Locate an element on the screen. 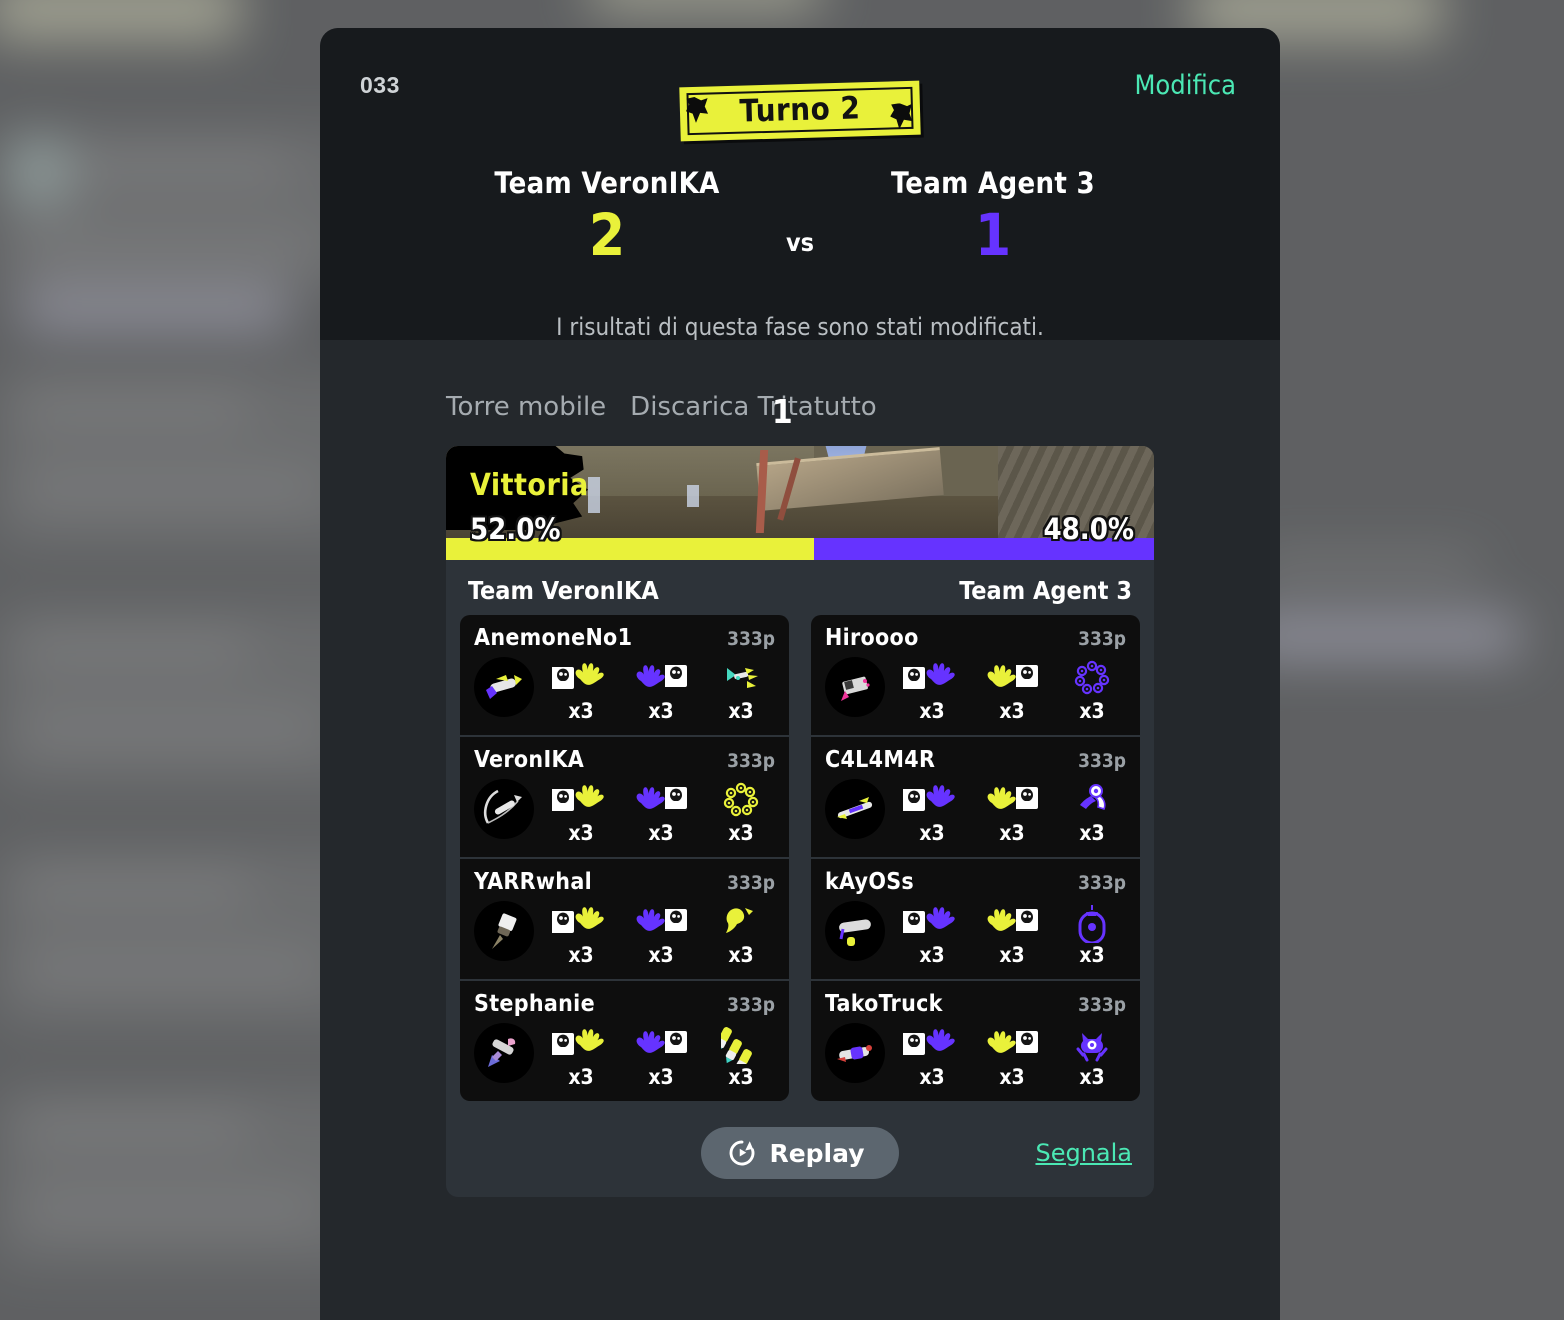  player-name: C4L4M4R is located at coordinates (880, 760).